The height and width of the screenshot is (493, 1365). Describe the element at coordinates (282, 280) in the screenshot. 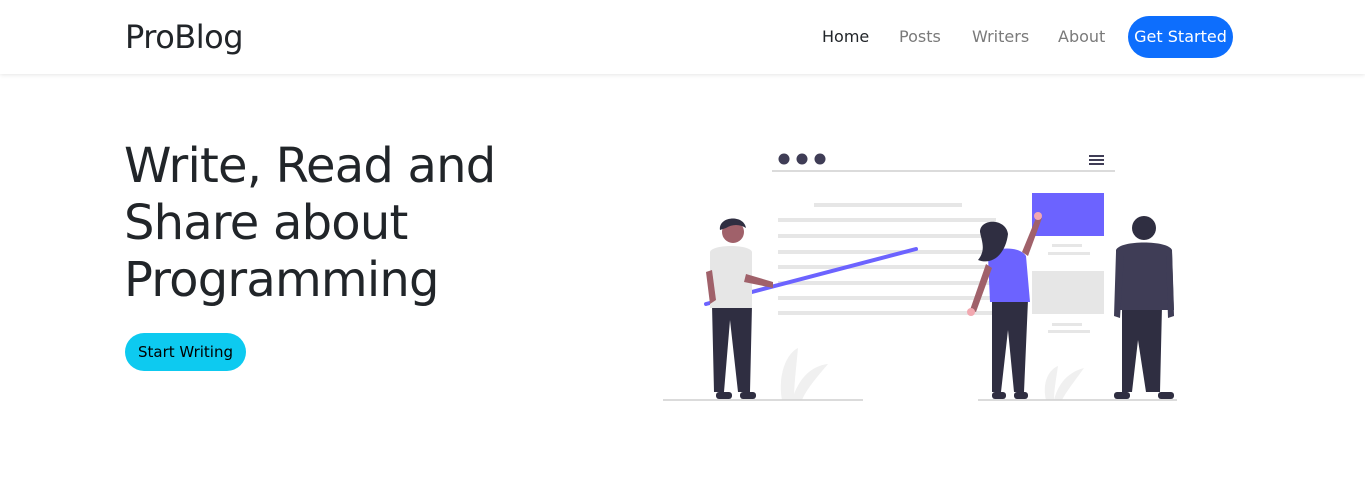

I see `hero-title-line: Programming` at that location.